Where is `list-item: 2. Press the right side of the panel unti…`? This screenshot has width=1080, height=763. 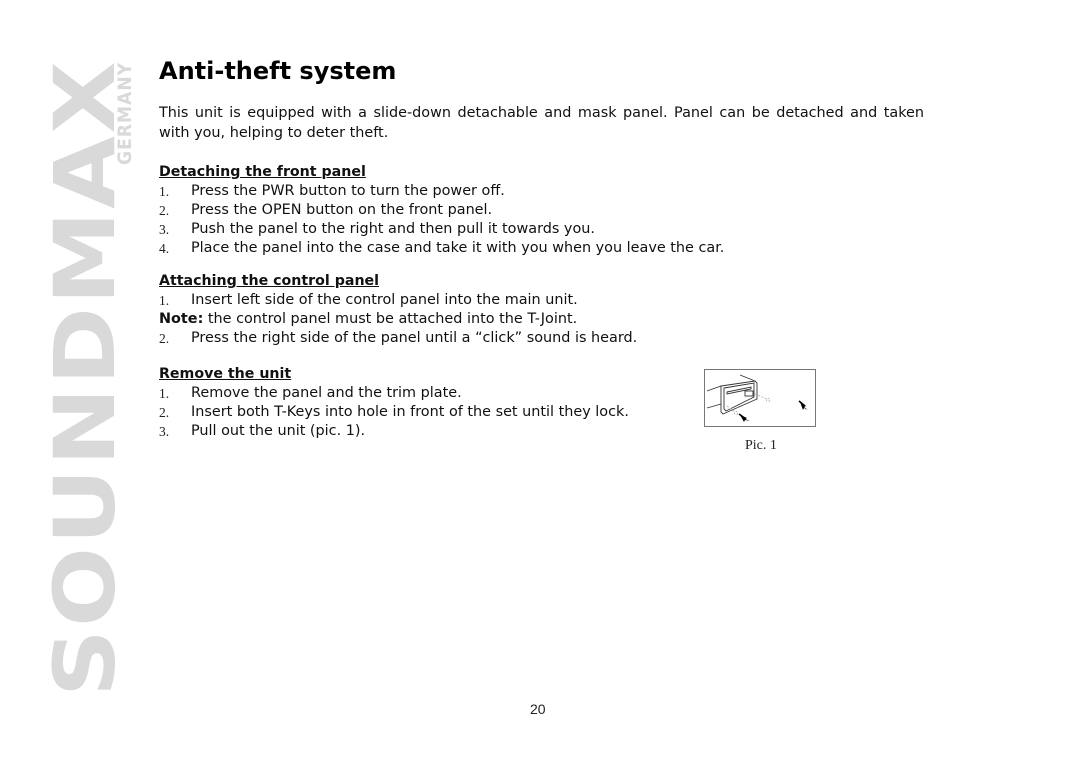
list-item: 2. Press the right side of the panel unti… is located at coordinates (549, 338).